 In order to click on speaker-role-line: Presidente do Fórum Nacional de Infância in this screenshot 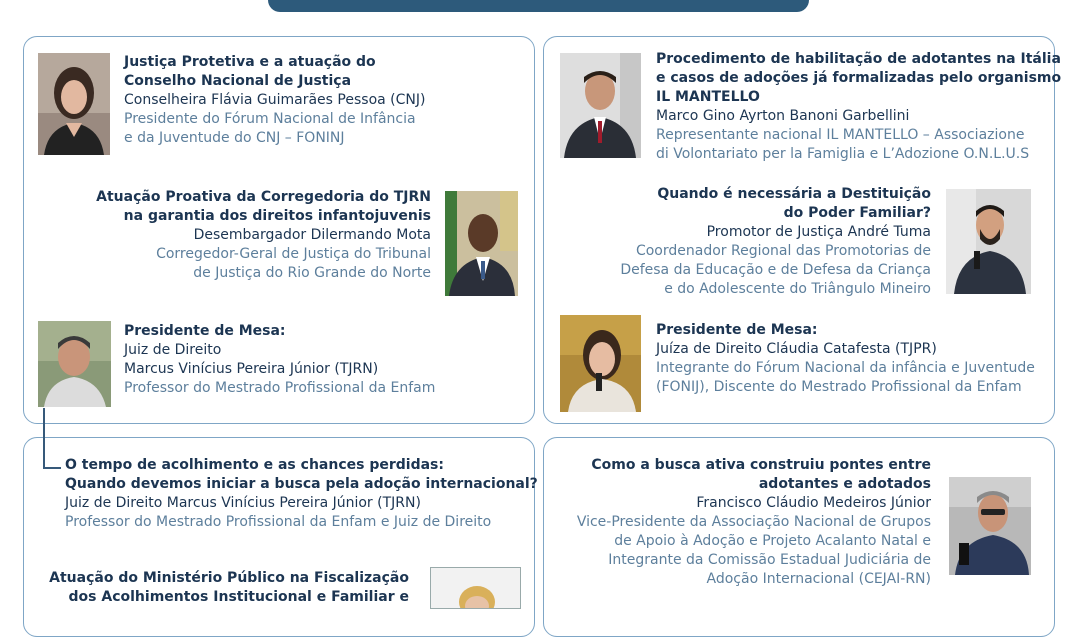, I will do `click(270, 119)`.